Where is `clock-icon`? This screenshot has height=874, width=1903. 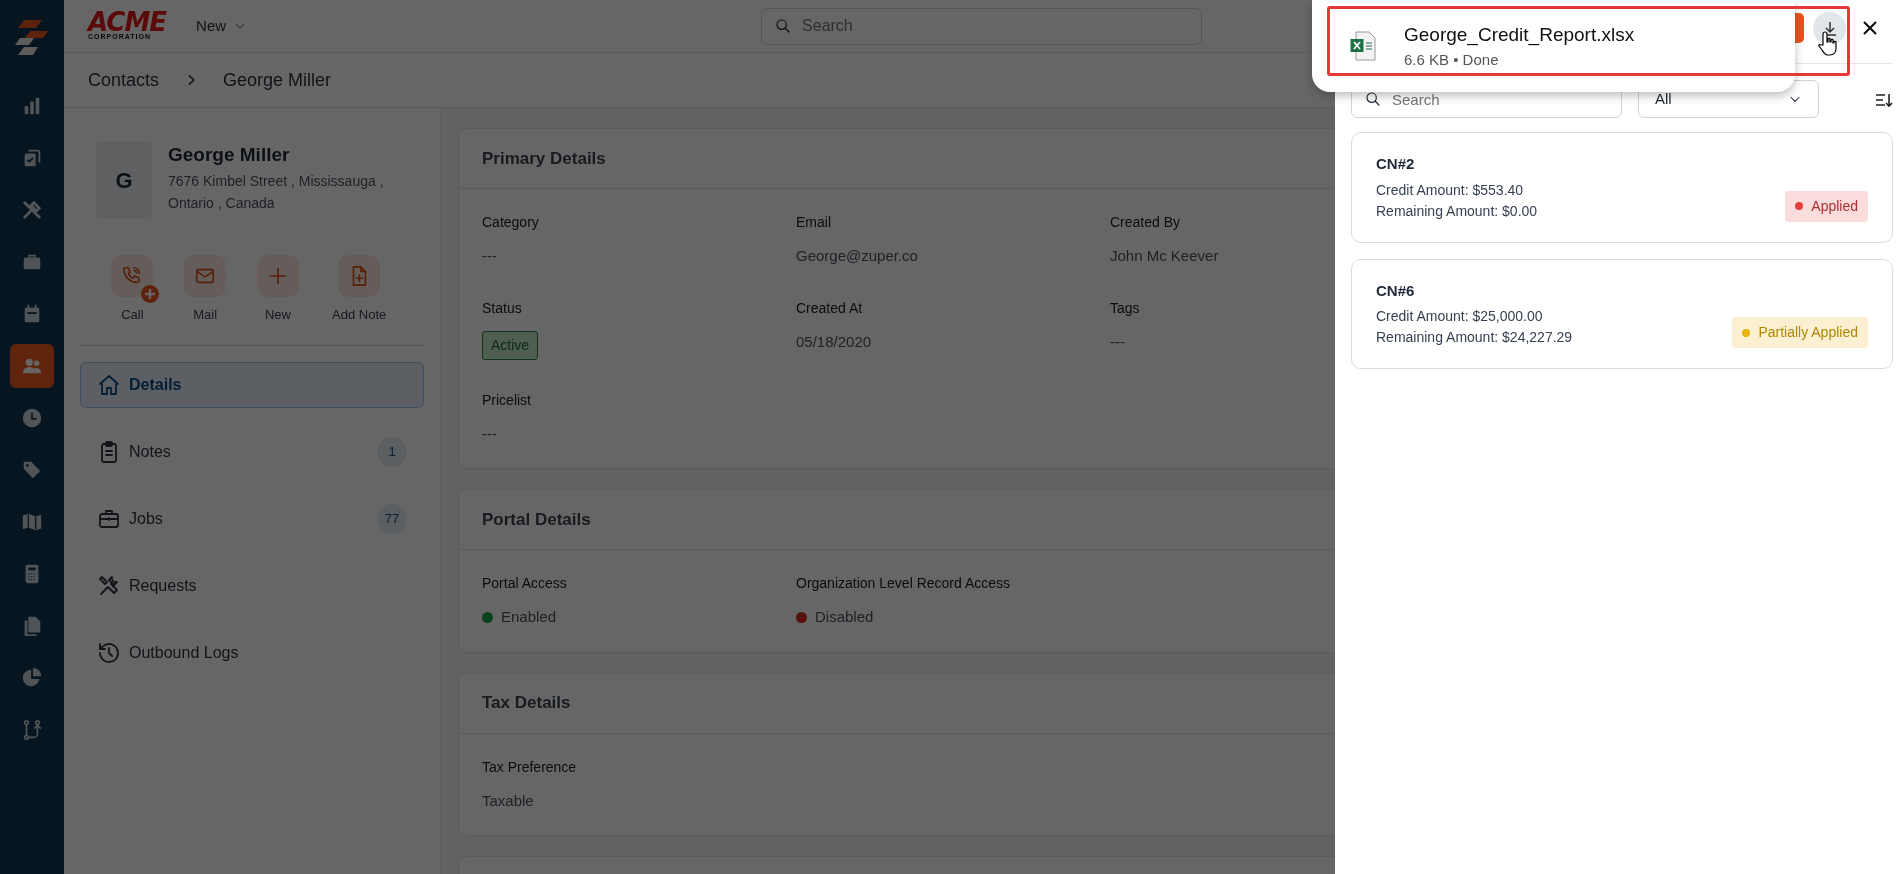 clock-icon is located at coordinates (32, 418).